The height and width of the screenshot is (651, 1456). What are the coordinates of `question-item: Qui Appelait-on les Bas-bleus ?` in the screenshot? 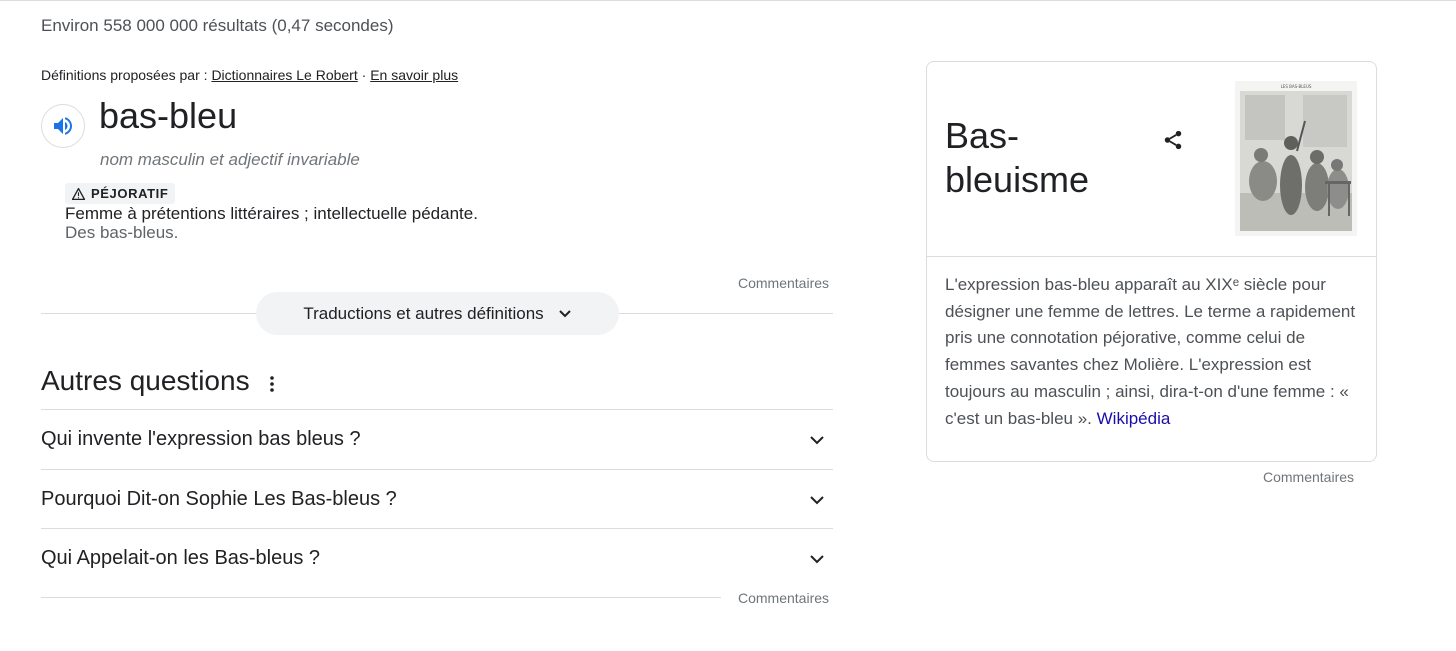 It's located at (437, 558).